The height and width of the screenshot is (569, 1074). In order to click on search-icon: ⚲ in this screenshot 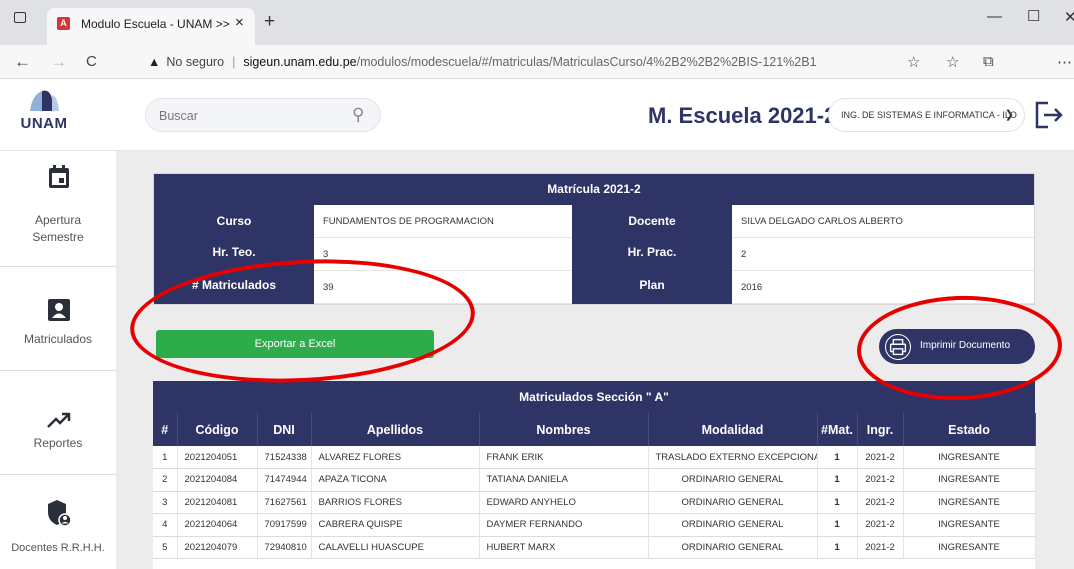, I will do `click(358, 115)`.